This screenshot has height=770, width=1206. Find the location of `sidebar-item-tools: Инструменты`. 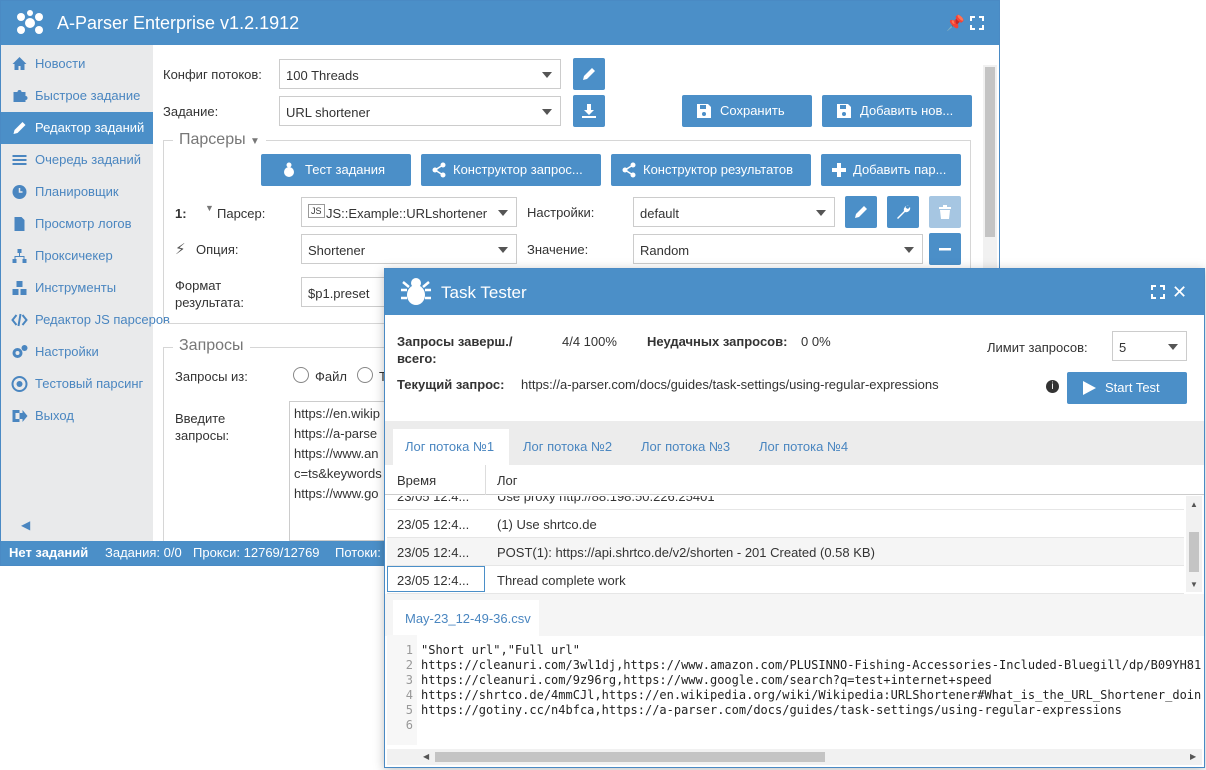

sidebar-item-tools: Инструменты is located at coordinates (77, 288).